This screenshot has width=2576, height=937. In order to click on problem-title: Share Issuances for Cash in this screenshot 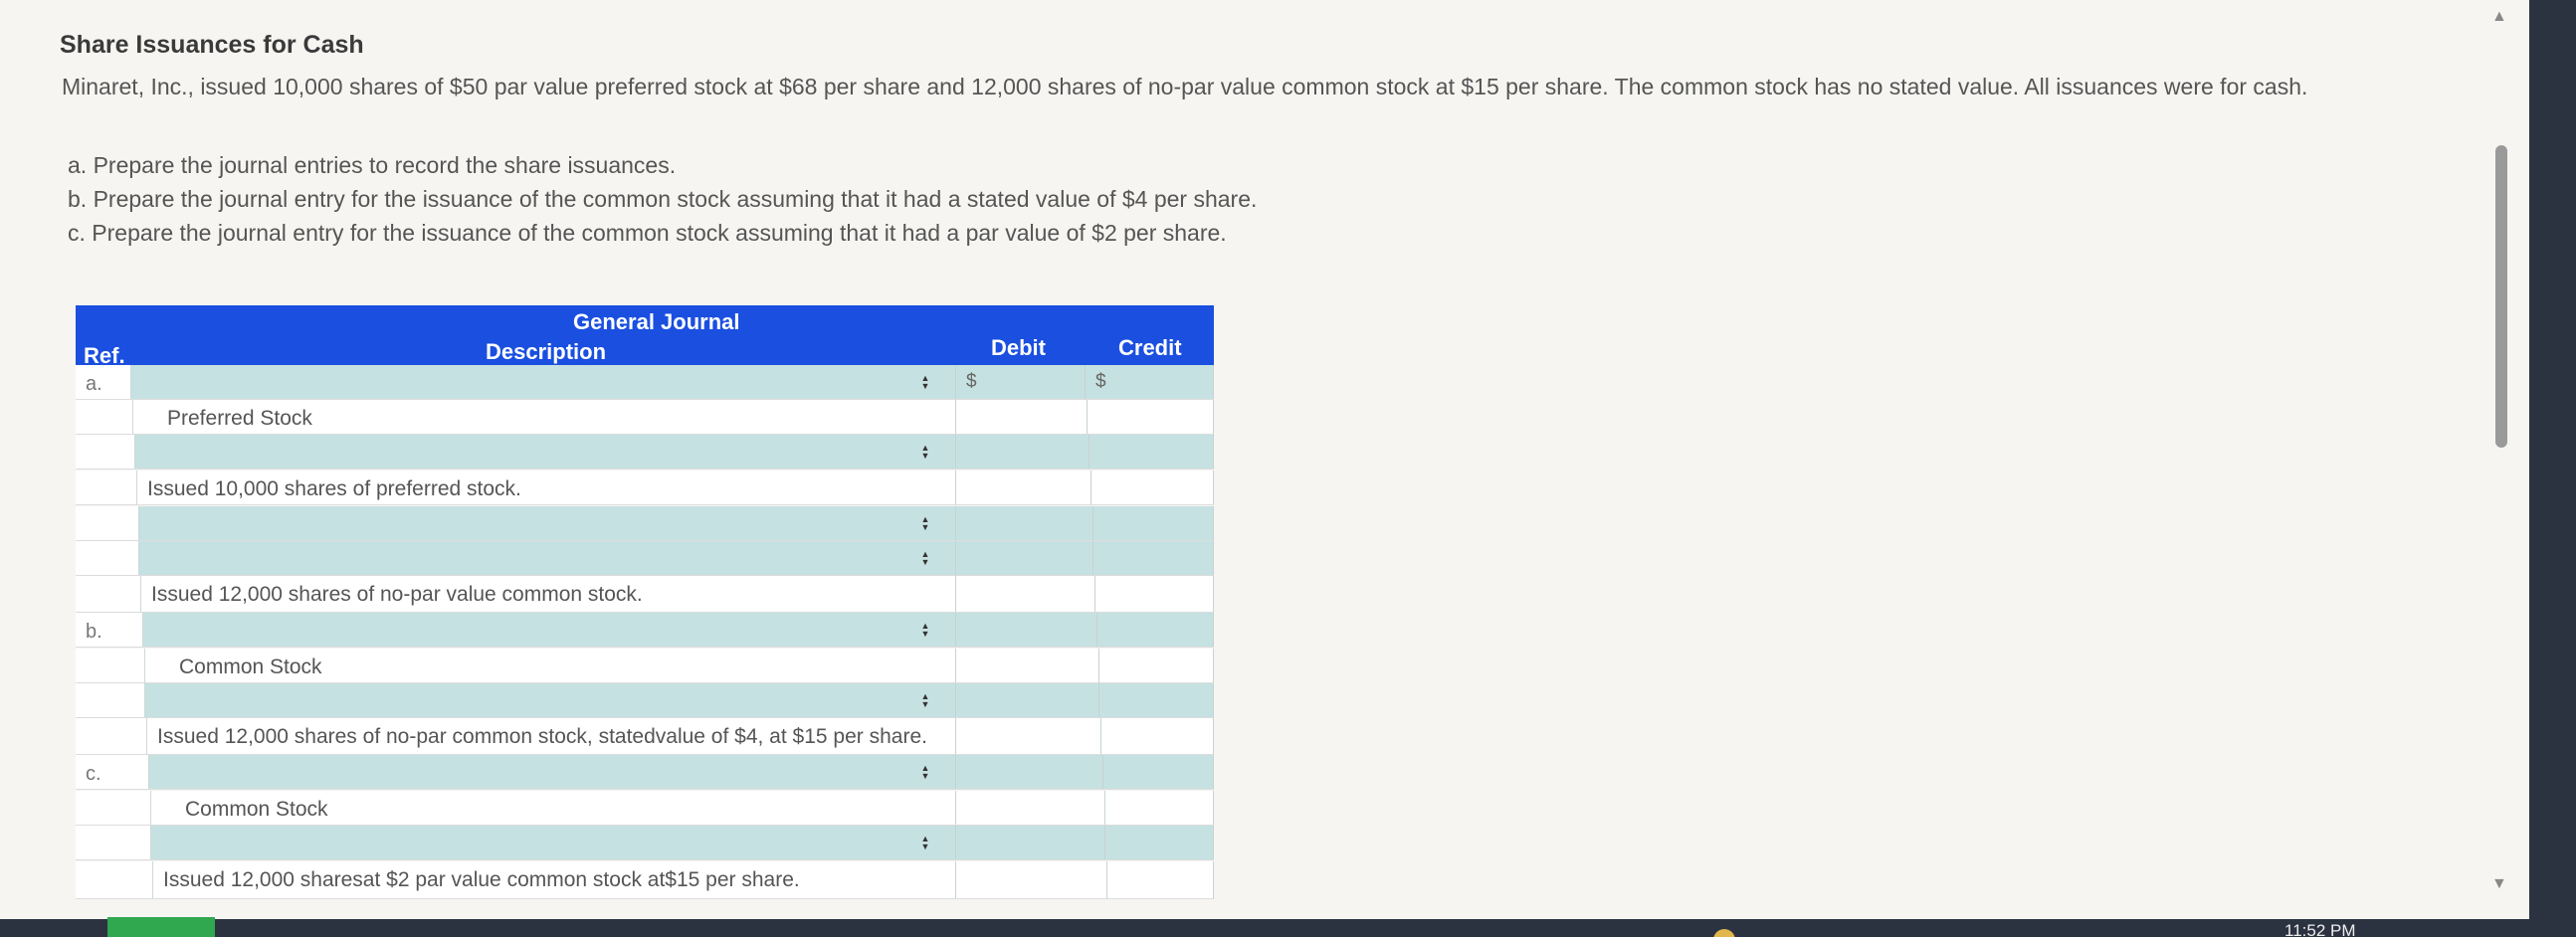, I will do `click(212, 45)`.